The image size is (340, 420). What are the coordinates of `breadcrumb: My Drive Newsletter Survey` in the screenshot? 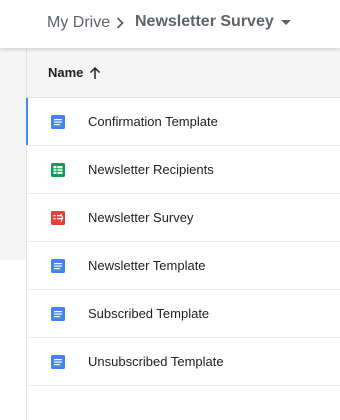 It's located at (170, 24).